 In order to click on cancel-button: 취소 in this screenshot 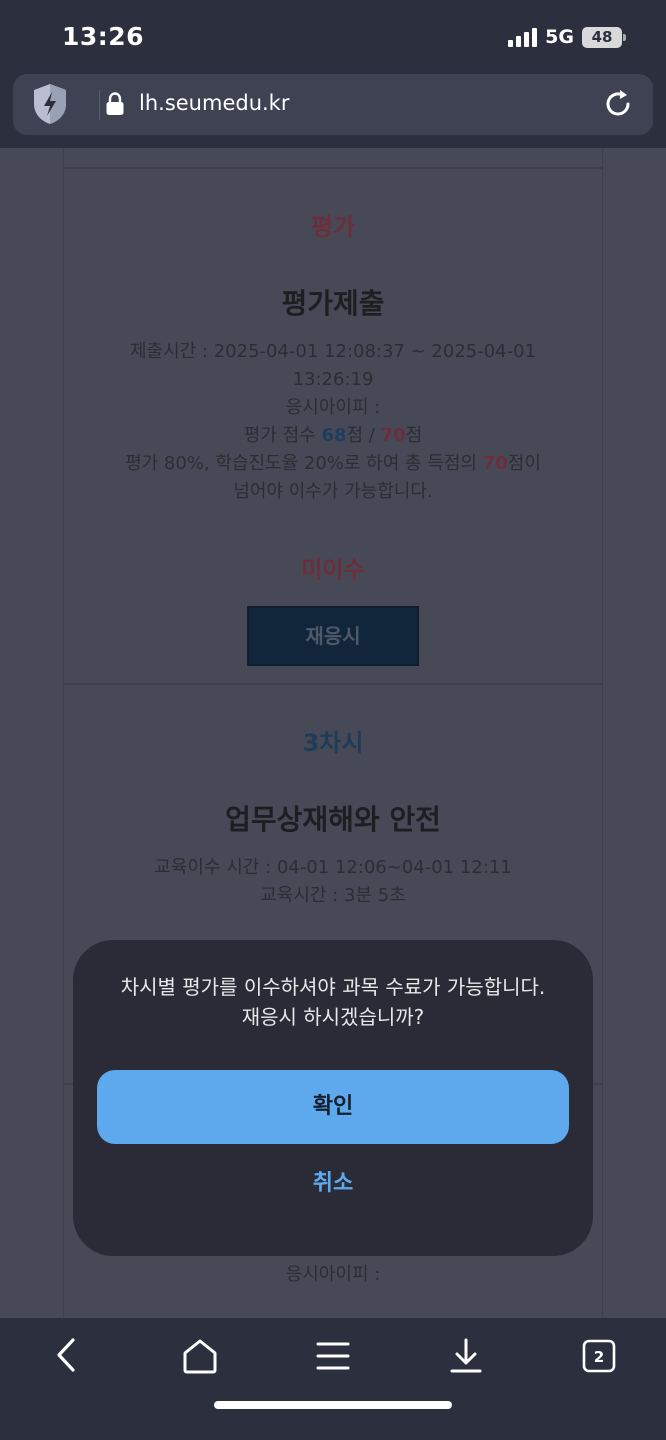, I will do `click(333, 1184)`.